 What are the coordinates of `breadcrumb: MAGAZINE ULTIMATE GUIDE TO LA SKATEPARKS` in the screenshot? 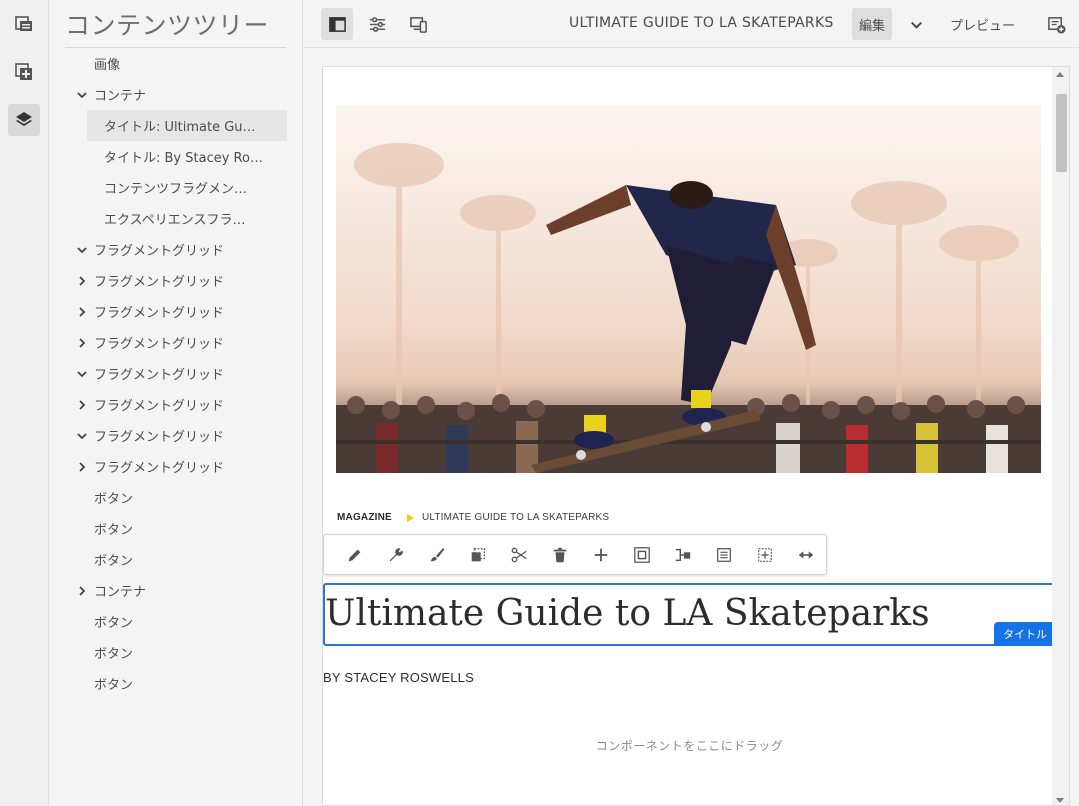 It's located at (473, 517).